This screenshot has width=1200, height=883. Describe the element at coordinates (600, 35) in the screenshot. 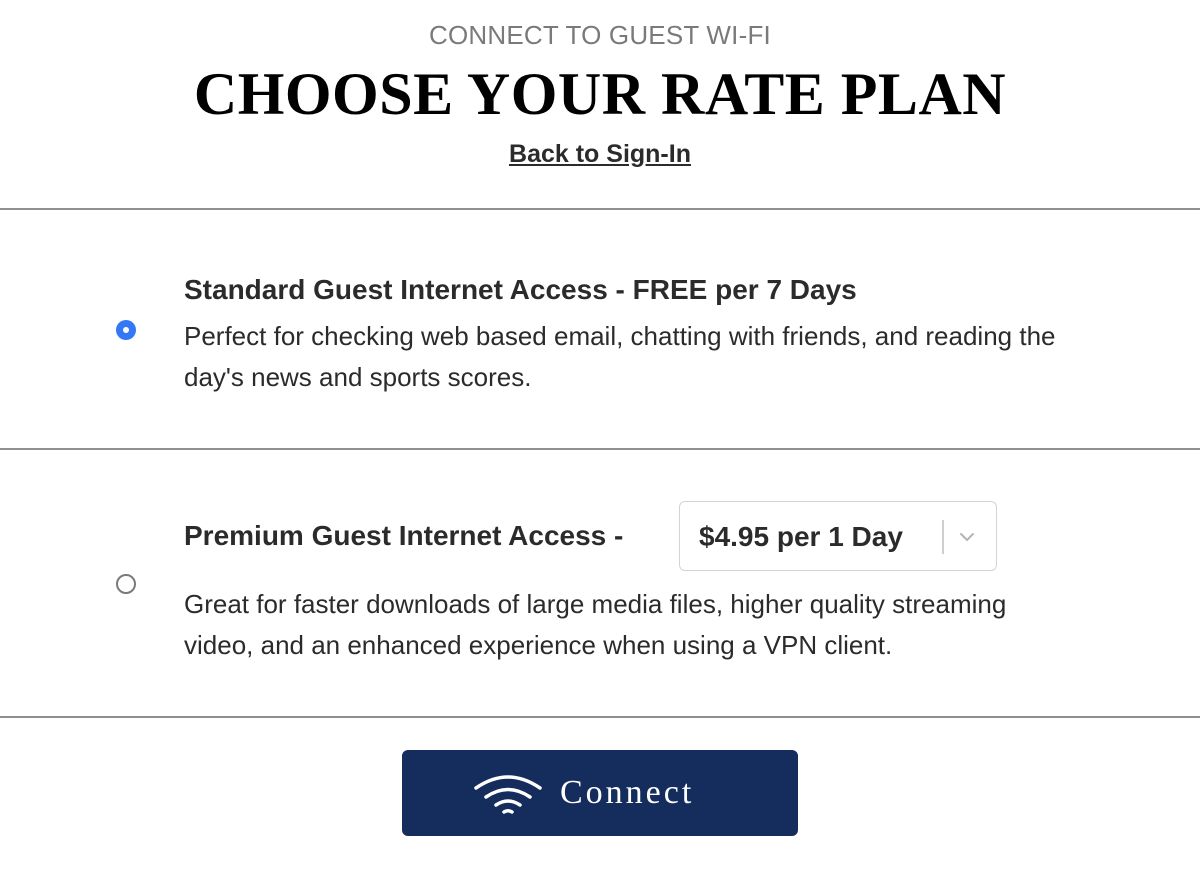

I see `page-subtitle: CONNECT TO GUEST WI-FI` at that location.